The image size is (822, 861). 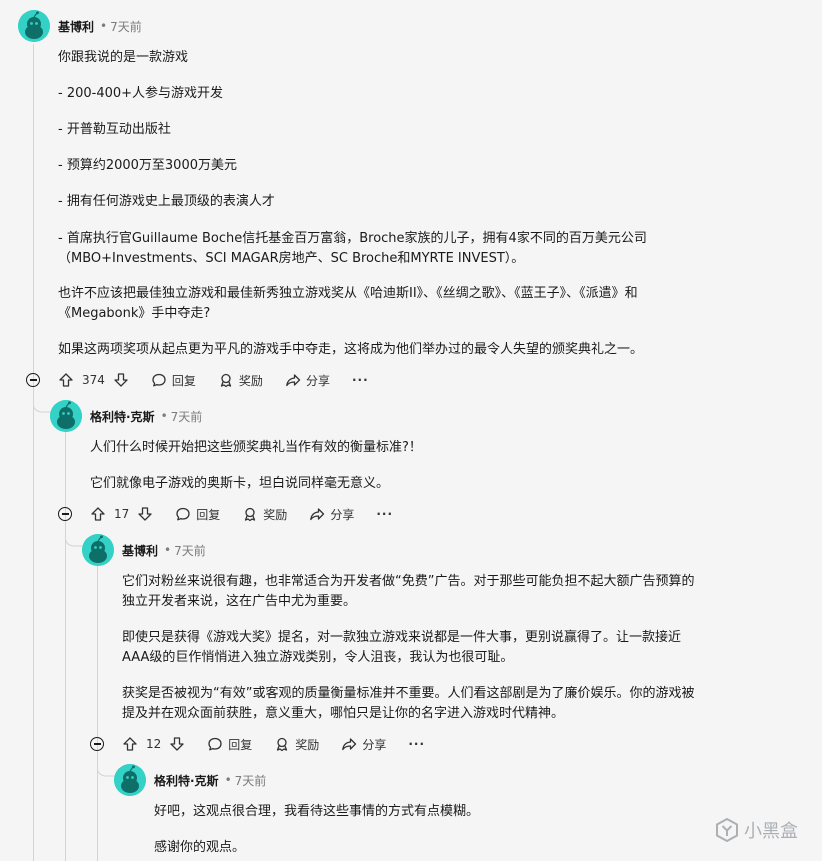 I want to click on watermark: 小黑盒, so click(x=756, y=830).